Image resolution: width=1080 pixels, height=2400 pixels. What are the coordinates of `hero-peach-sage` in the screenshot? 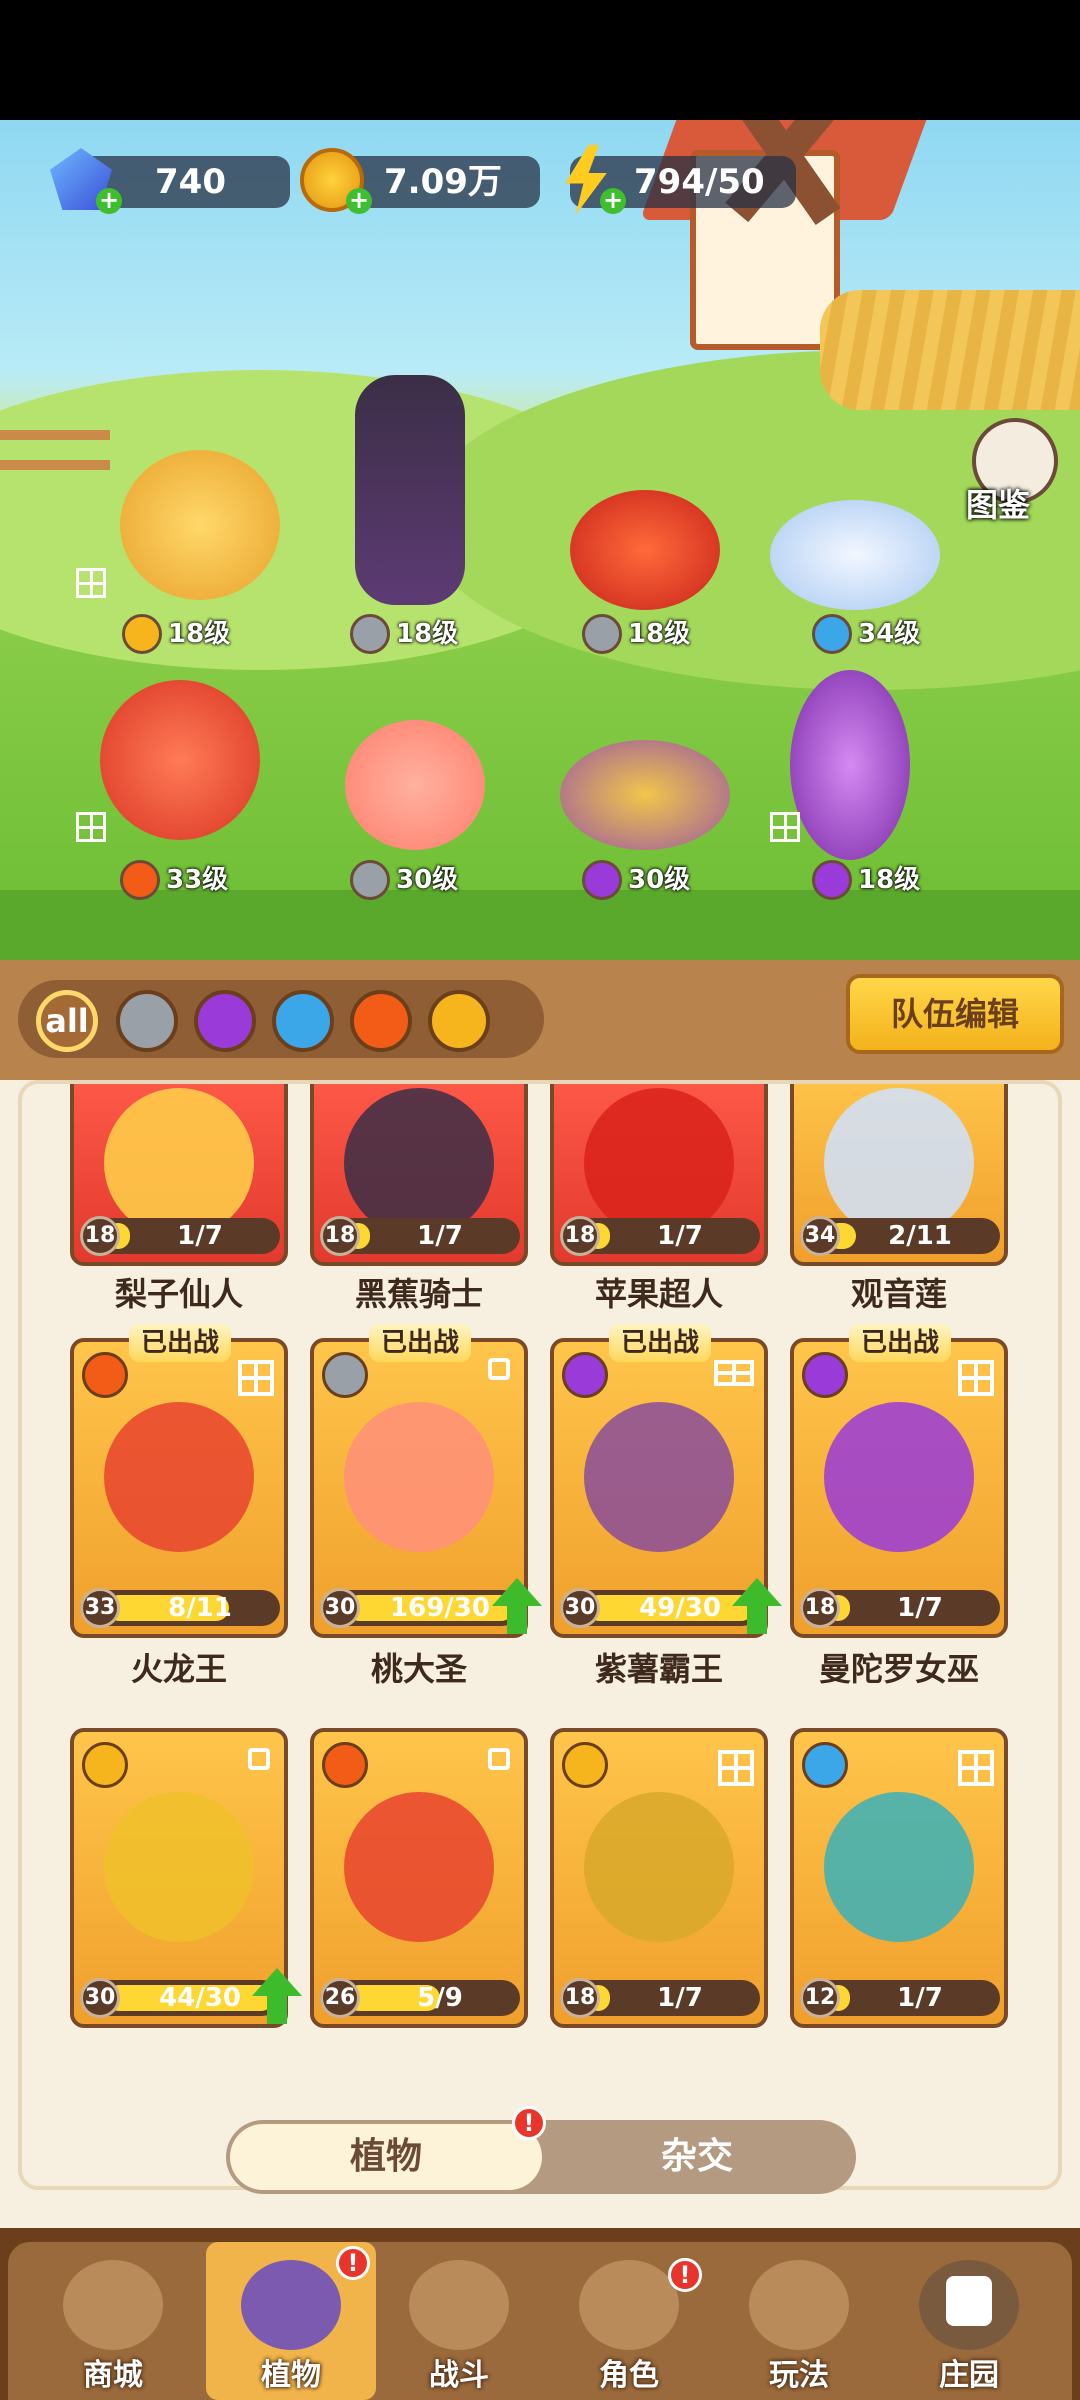 It's located at (415, 785).